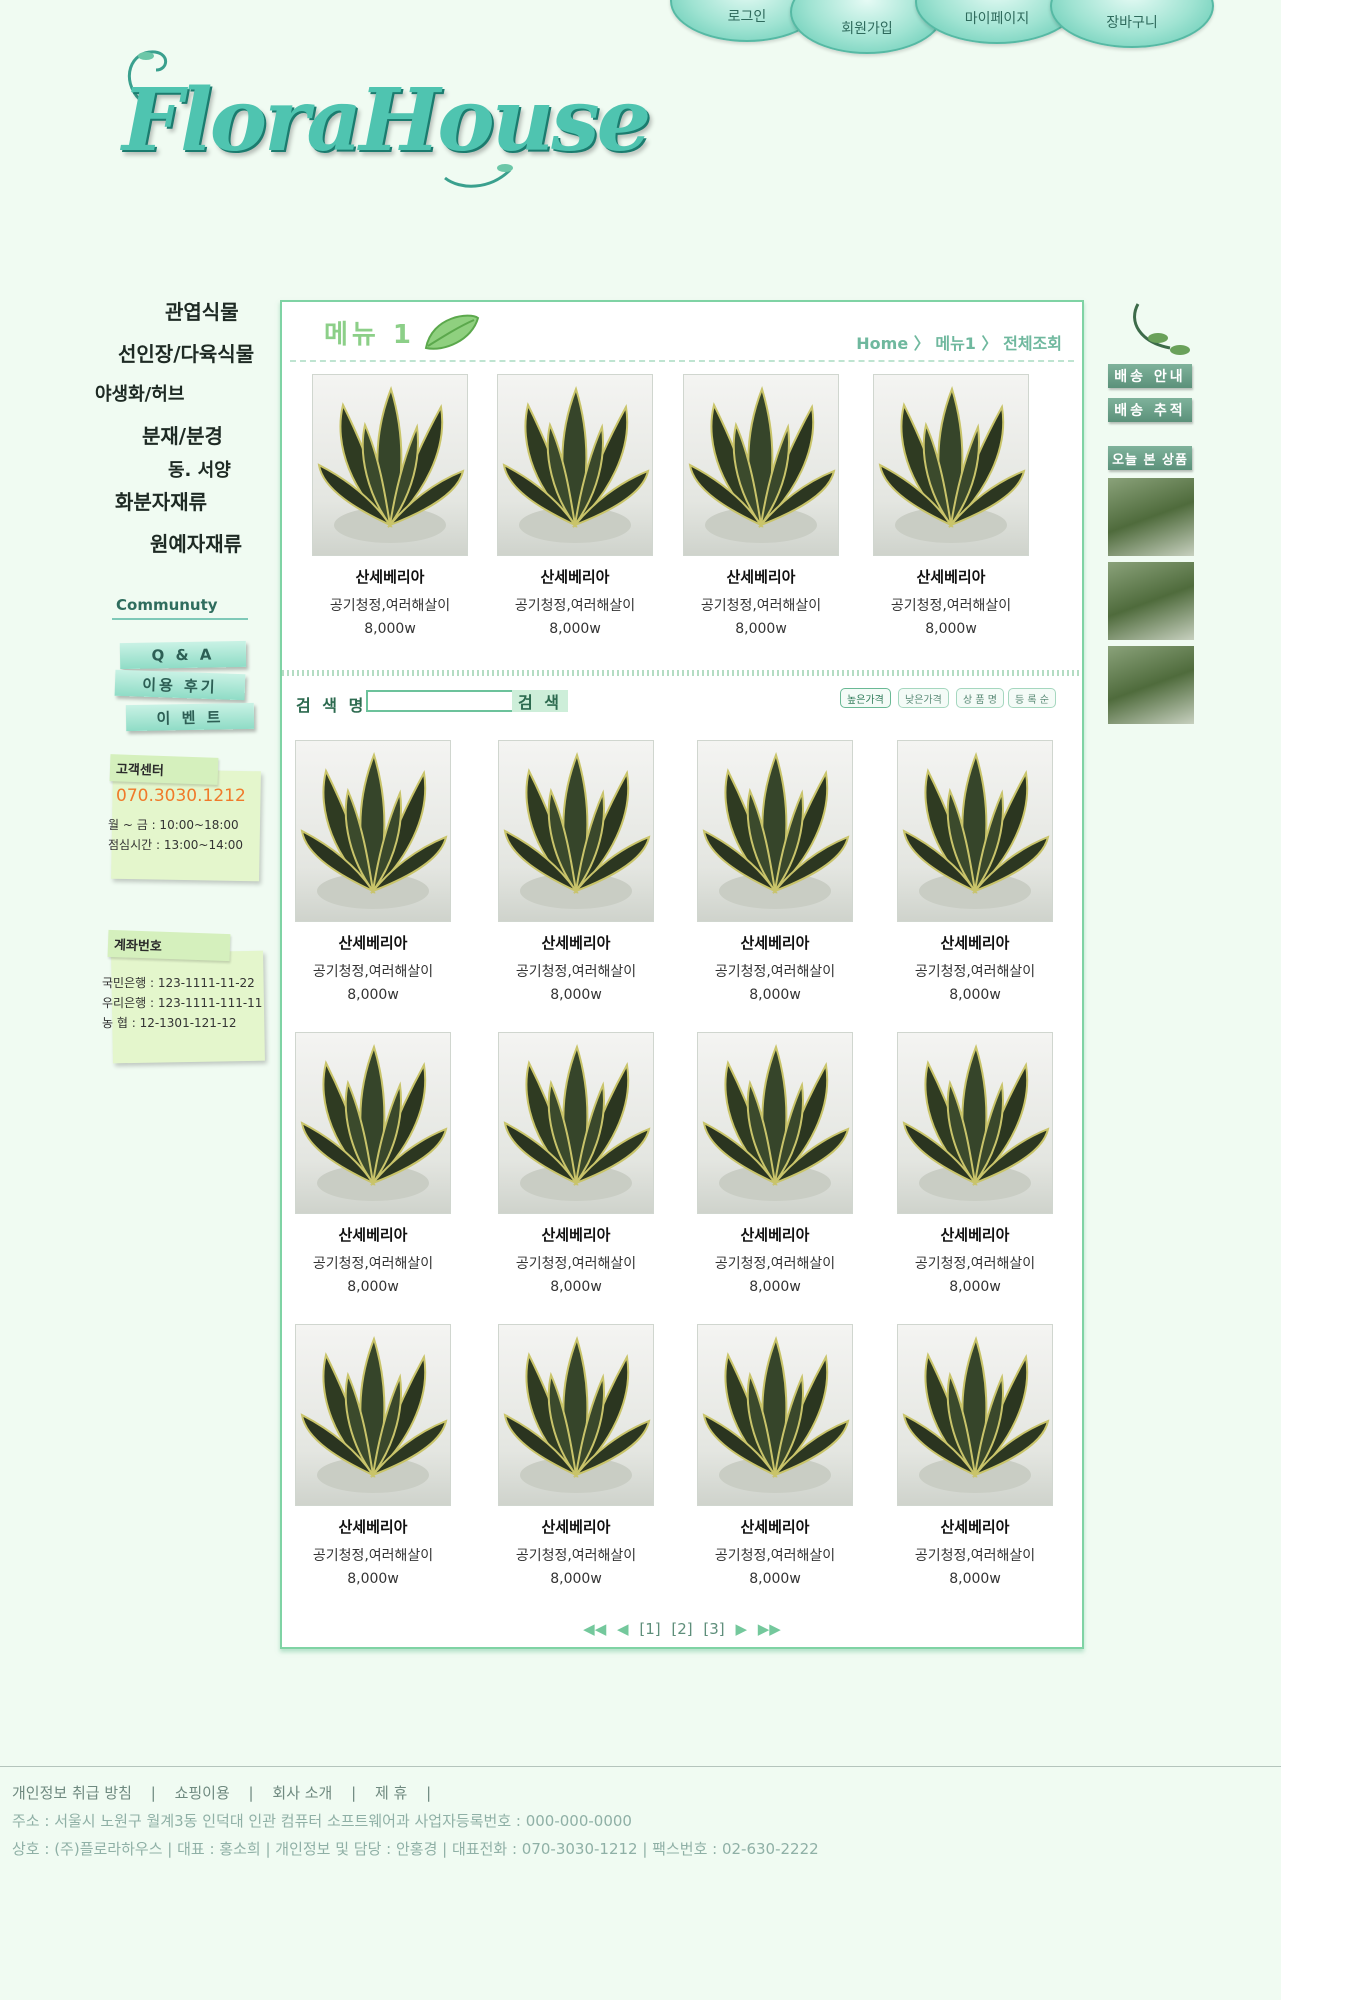 The width and height of the screenshot is (1349, 2000). Describe the element at coordinates (139, 393) in the screenshot. I see `category-wildflower: 야생화/허브` at that location.